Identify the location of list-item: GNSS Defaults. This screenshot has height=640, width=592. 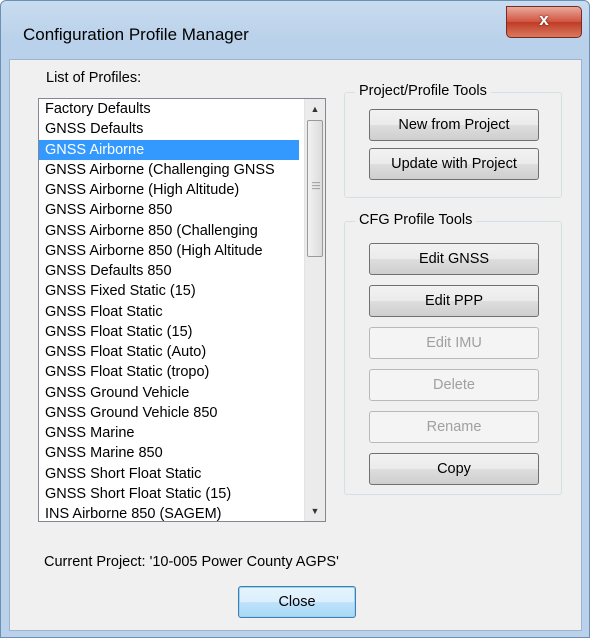
(169, 129).